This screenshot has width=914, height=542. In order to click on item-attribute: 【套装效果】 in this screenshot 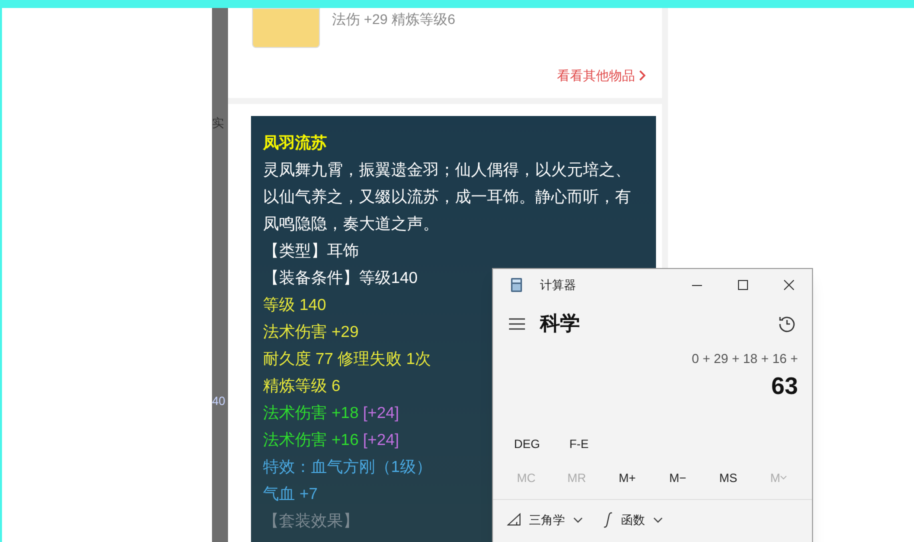, I will do `click(311, 522)`.